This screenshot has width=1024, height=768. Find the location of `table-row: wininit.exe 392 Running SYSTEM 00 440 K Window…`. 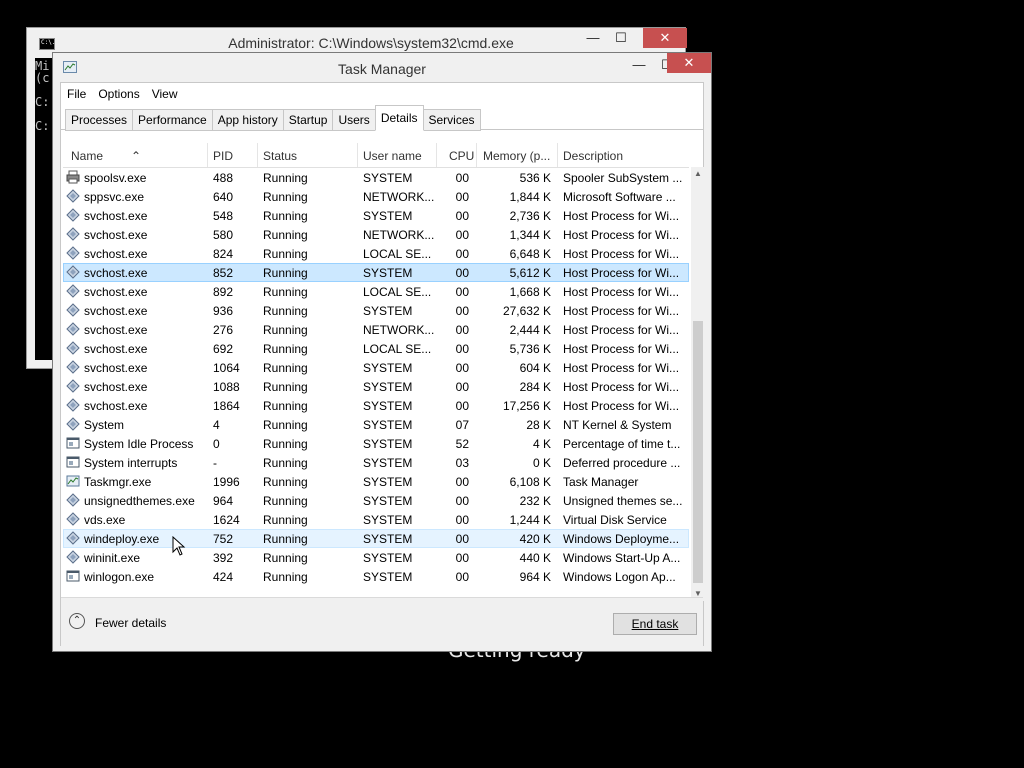

table-row: wininit.exe 392 Running SYSTEM 00 440 K Window… is located at coordinates (376, 557).